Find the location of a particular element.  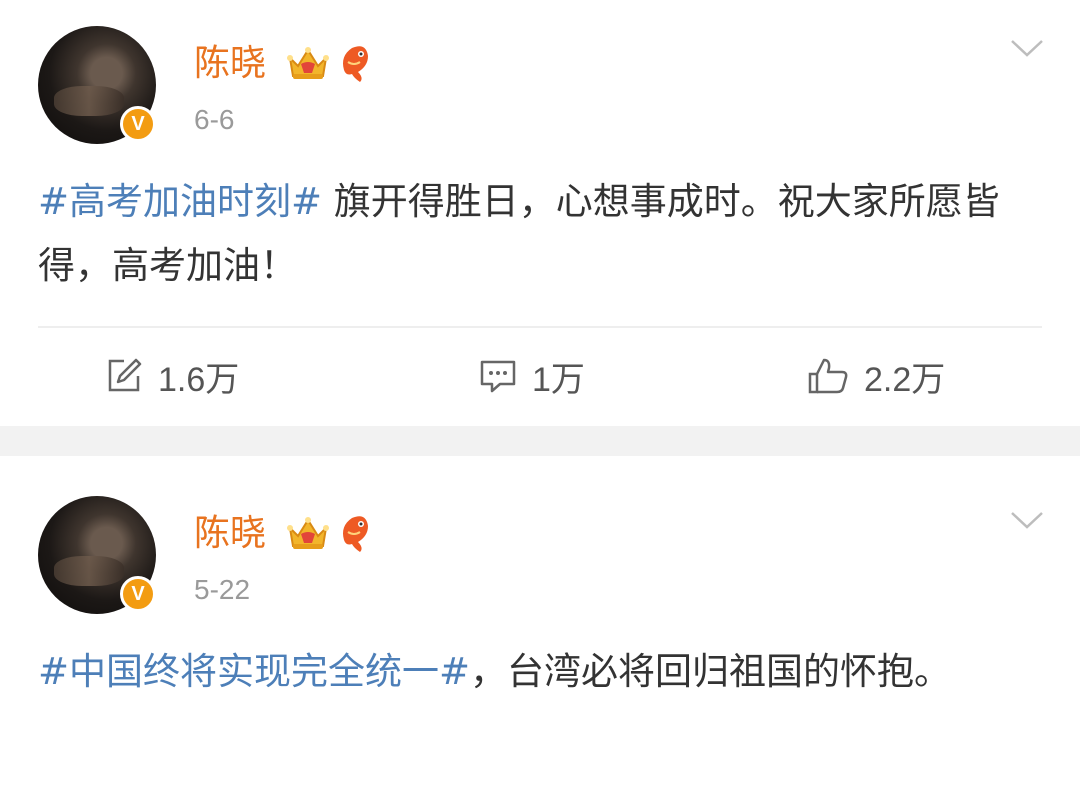

action-bar: 1.6万 1万 2.2万 is located at coordinates (540, 376).